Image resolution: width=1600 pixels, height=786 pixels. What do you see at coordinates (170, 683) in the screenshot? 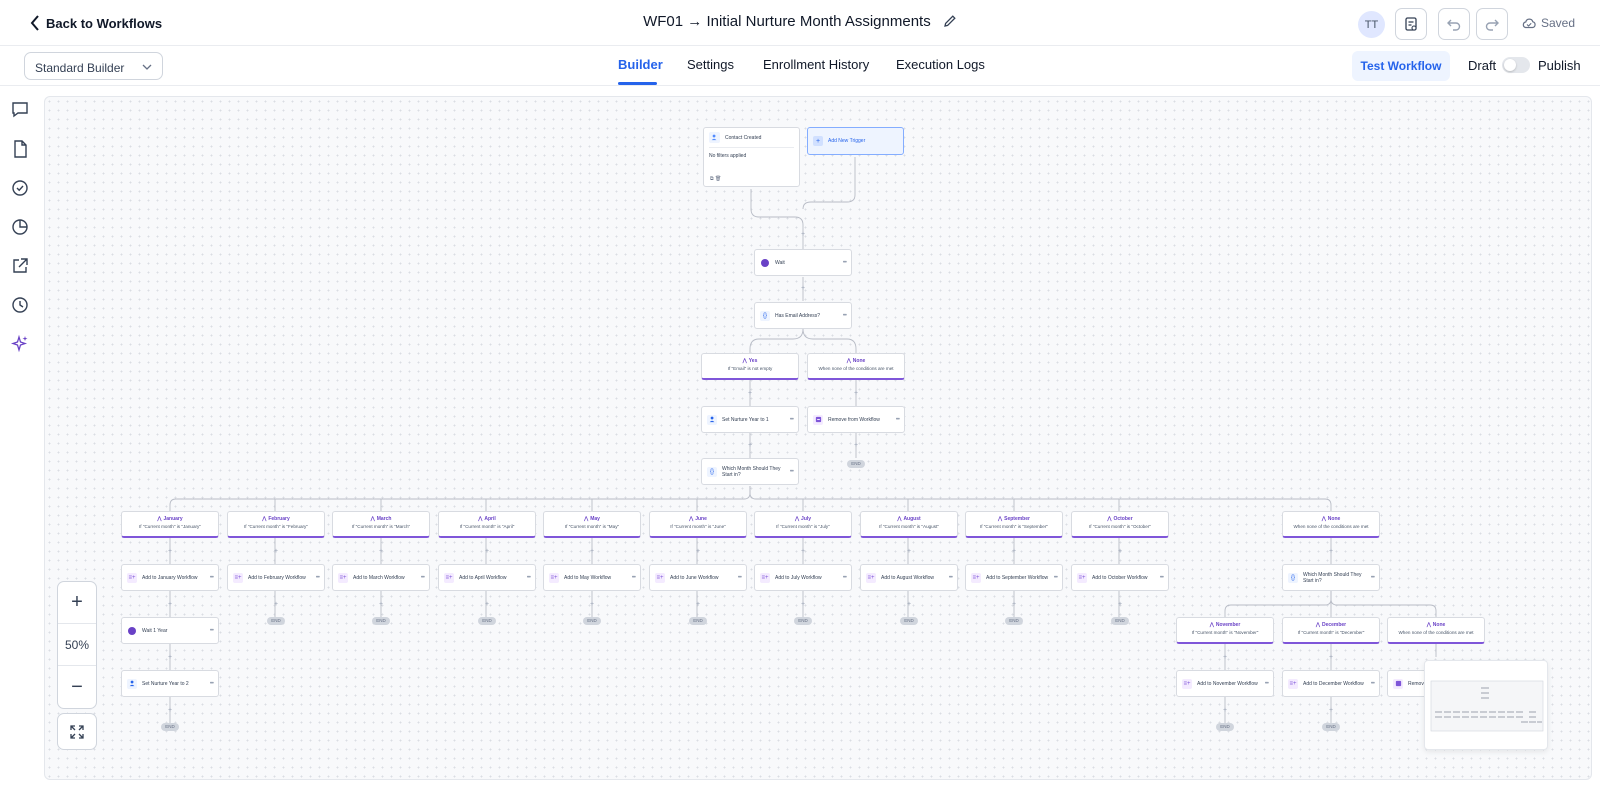
I see `action-set-nurture-year-2: Set Nurture Year to 2 •••` at bounding box center [170, 683].